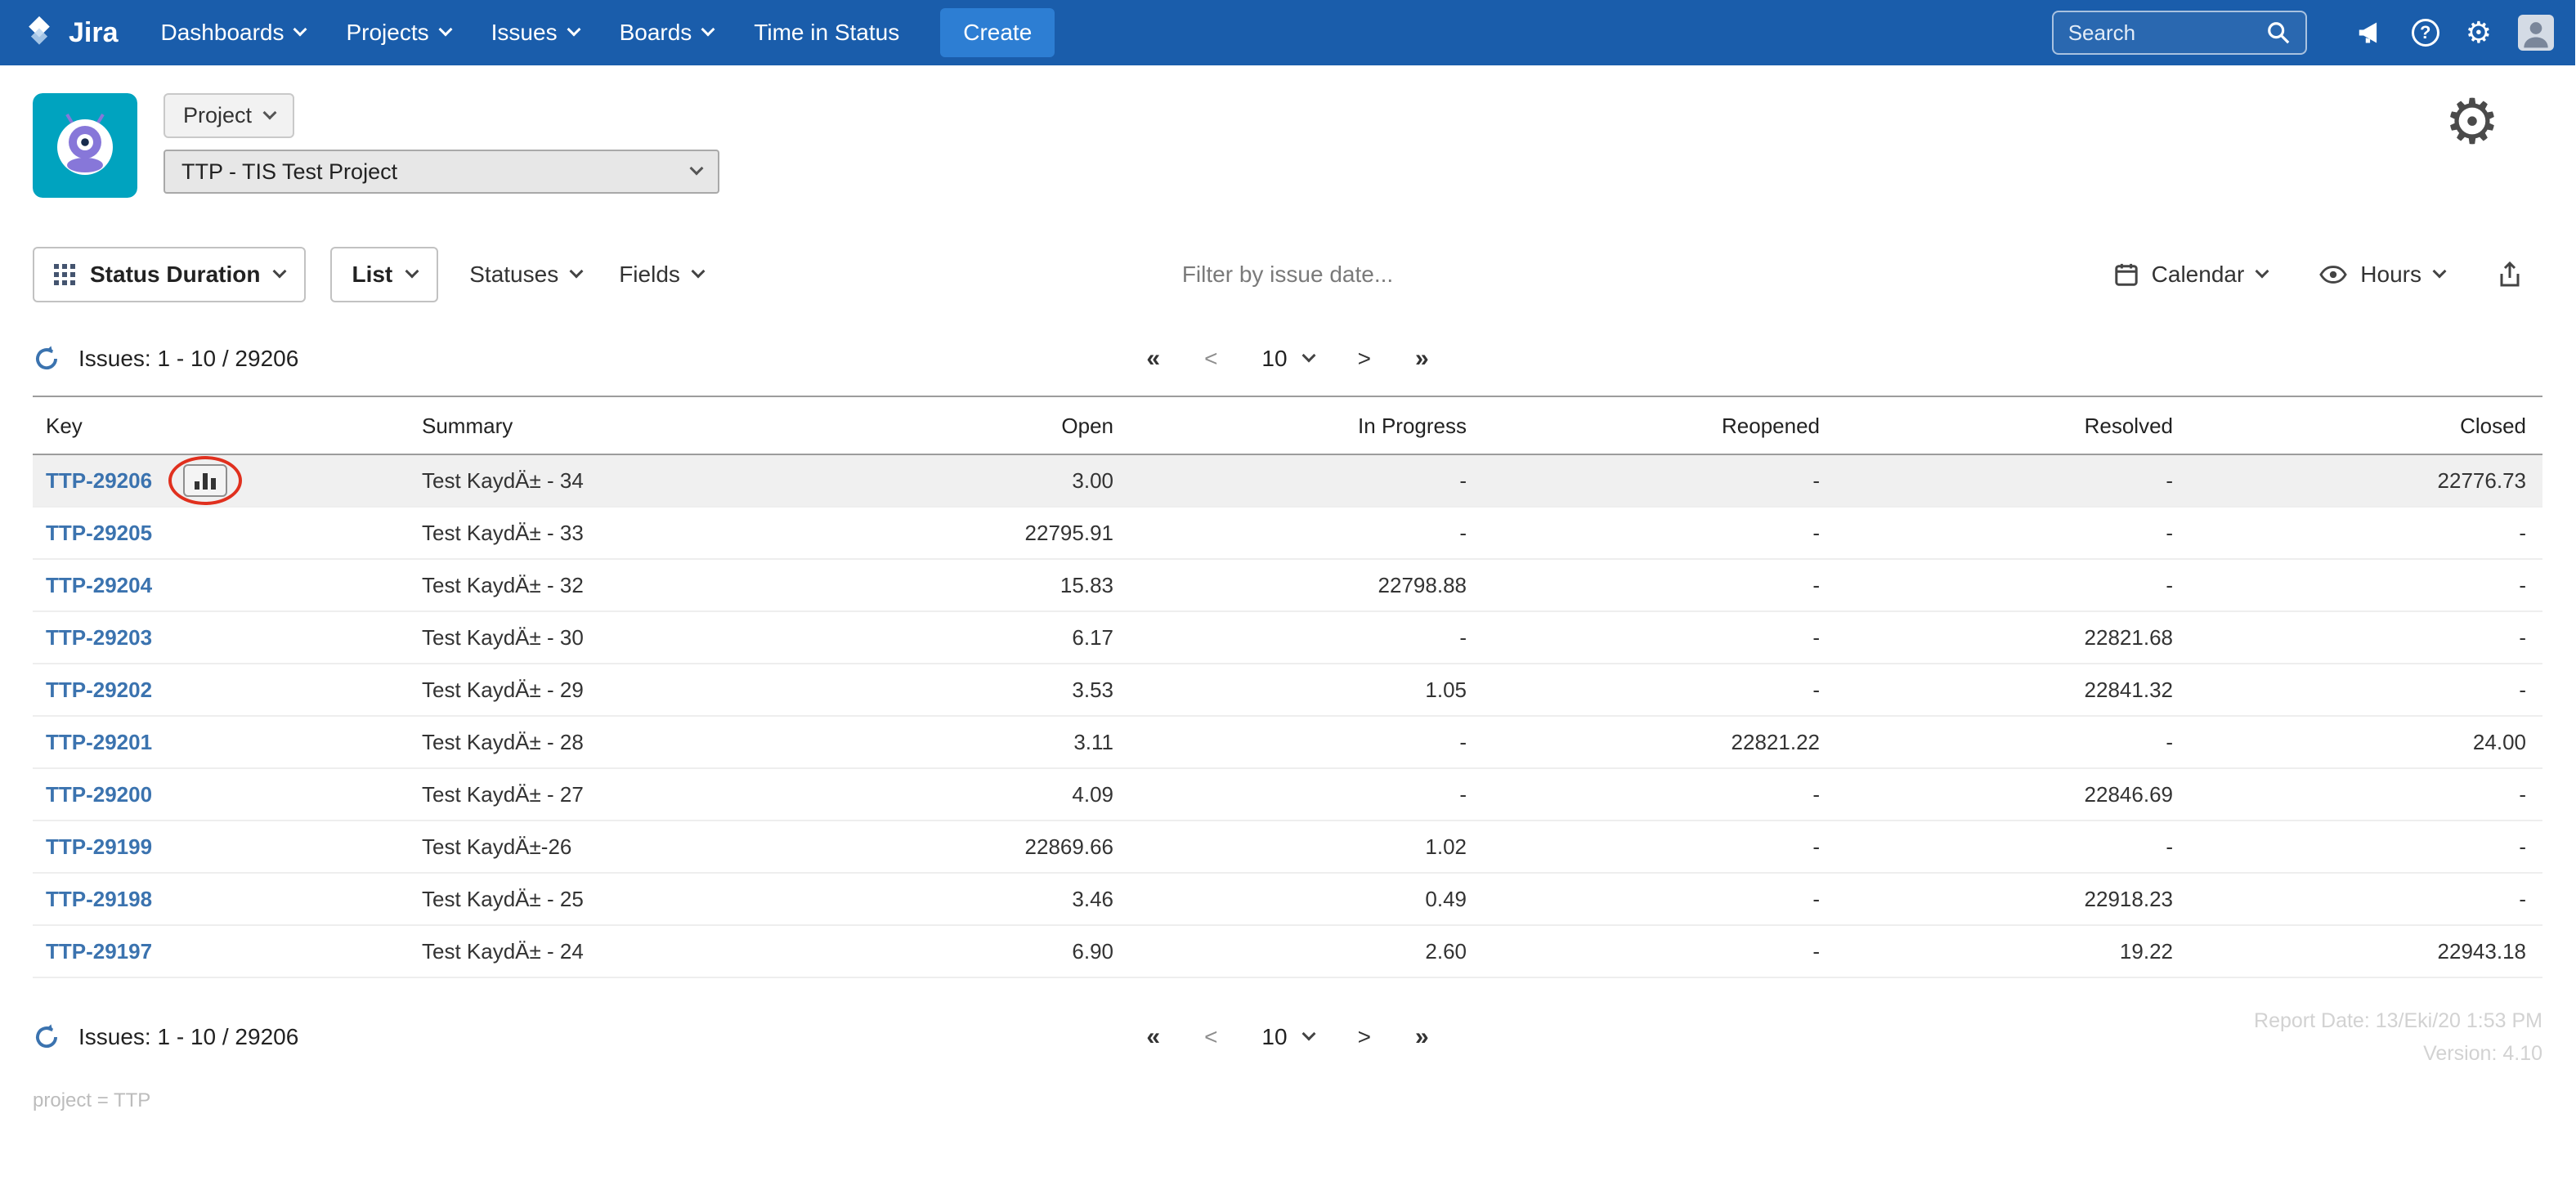  I want to click on cell-in-progress: -, so click(1307, 637).